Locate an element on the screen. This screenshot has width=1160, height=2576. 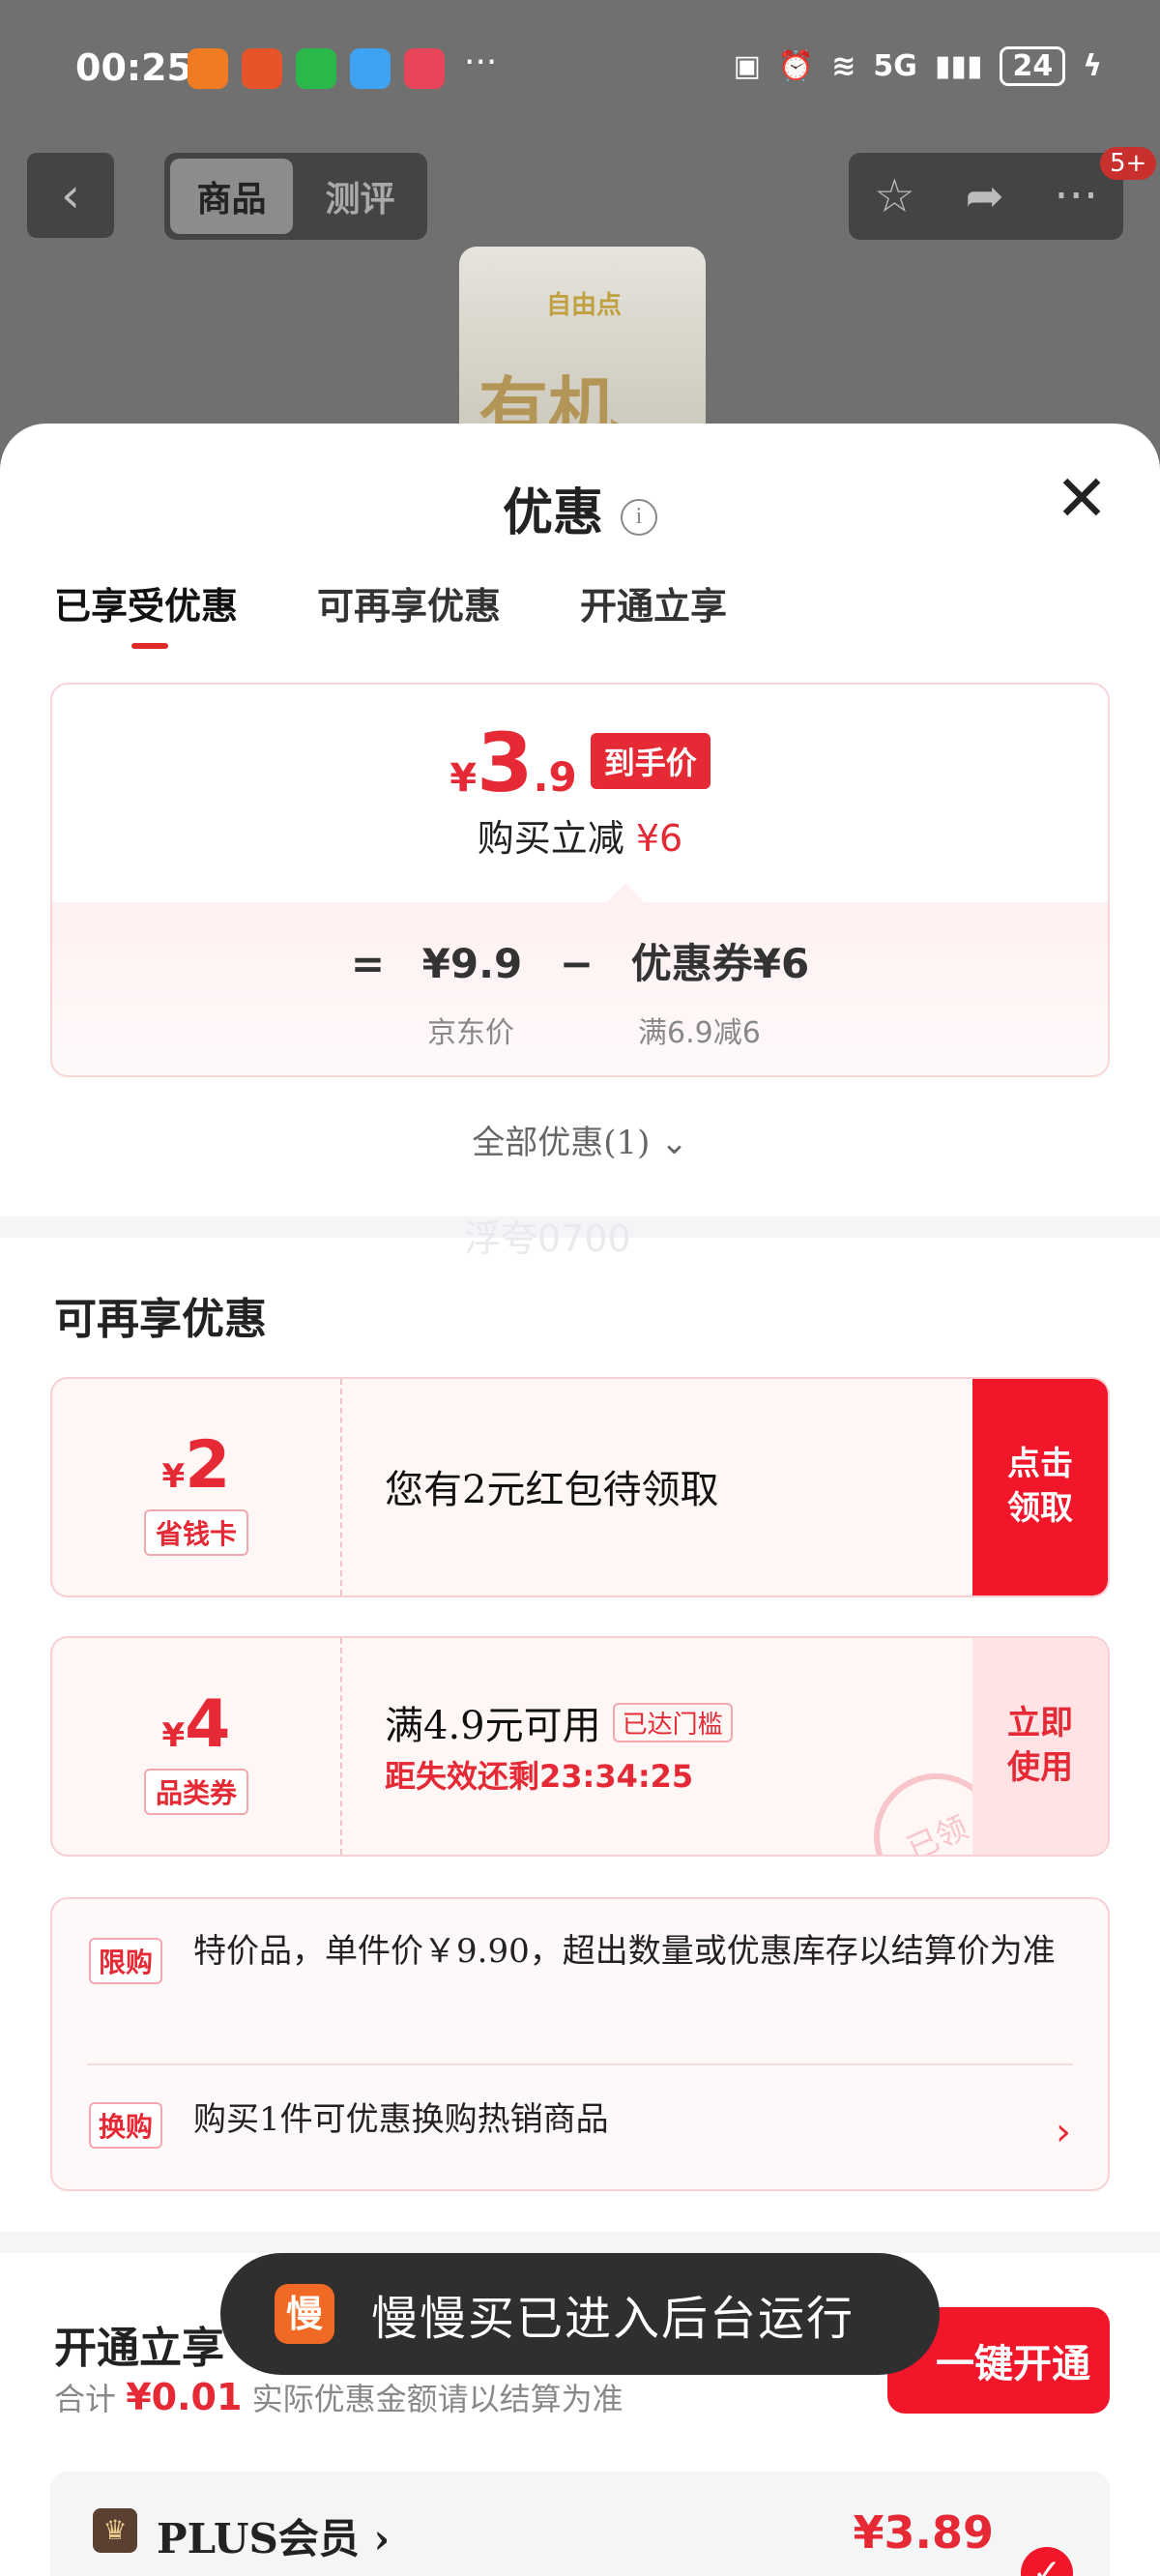
price-decimal: .9 is located at coordinates (555, 777).